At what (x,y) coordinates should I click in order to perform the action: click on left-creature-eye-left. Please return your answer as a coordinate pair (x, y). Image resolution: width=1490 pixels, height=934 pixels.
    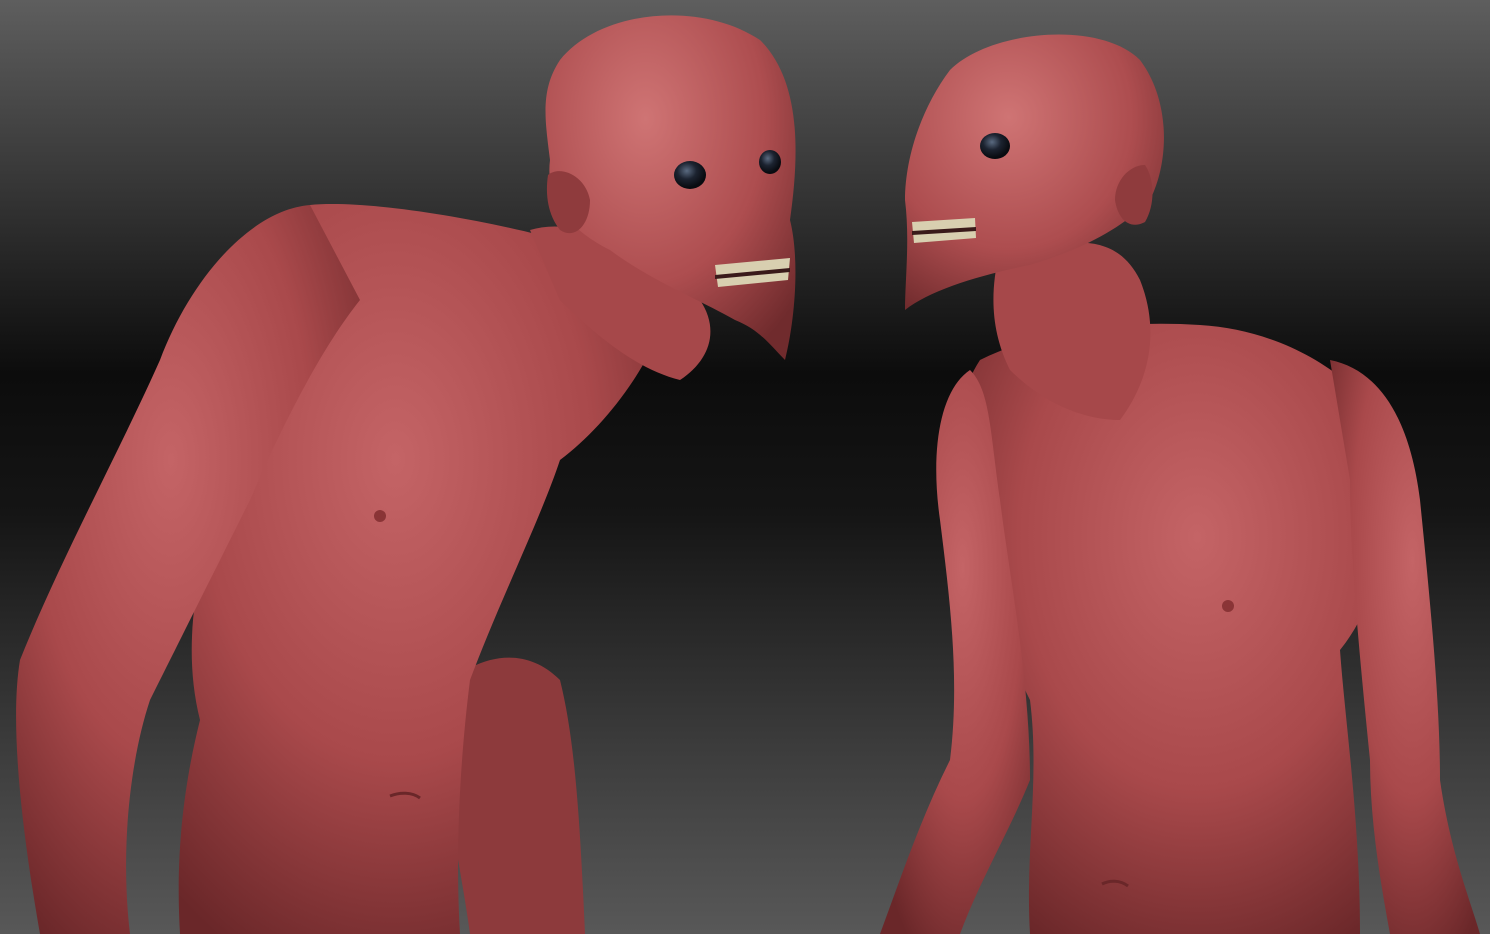
    Looking at the image, I should click on (770, 162).